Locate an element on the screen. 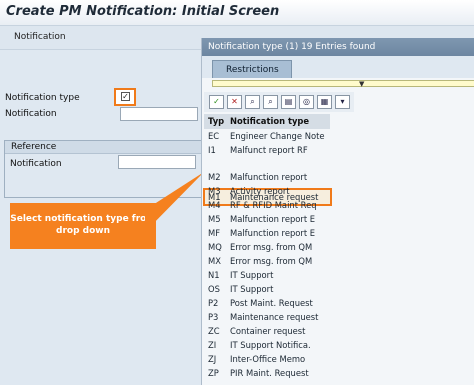 This screenshot has width=474, height=385. row-description: Maintenance request is located at coordinates (274, 317).